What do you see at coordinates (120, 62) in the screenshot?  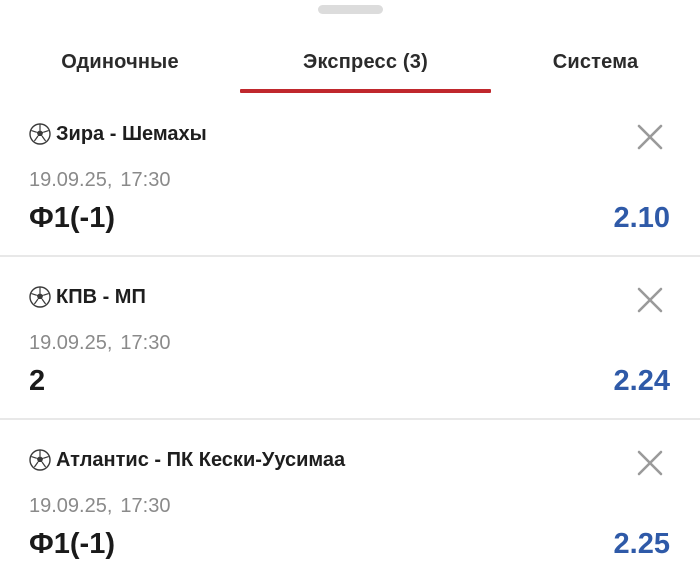 I see `tab-single-label: Одиночные` at bounding box center [120, 62].